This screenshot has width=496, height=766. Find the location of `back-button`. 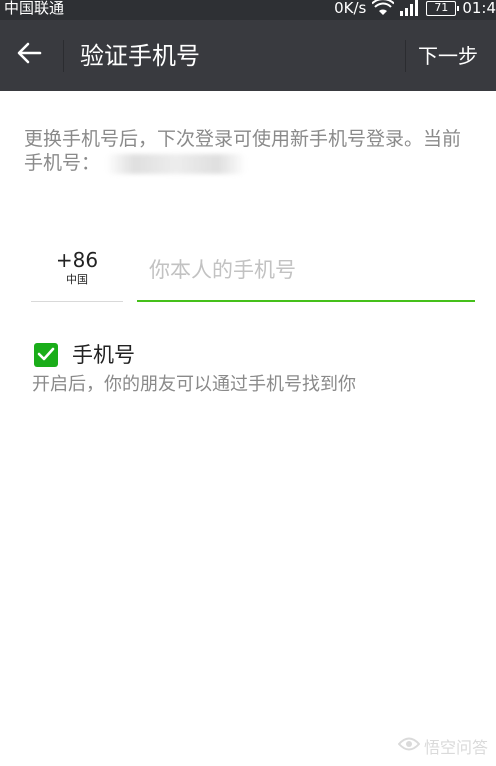

back-button is located at coordinates (29, 55).